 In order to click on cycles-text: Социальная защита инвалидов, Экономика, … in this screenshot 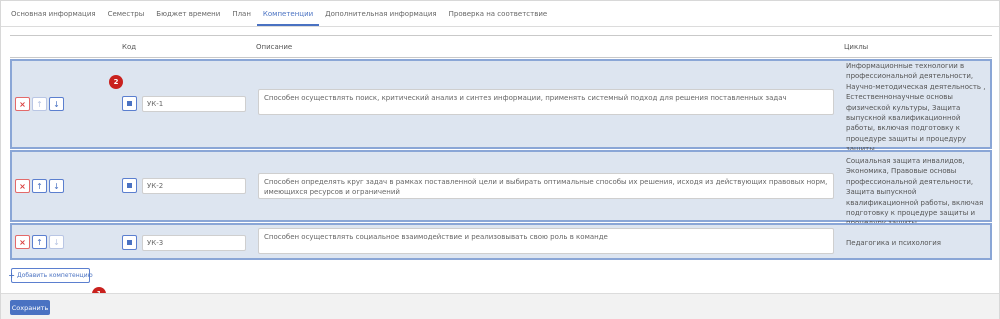, I will do `click(915, 192)`.